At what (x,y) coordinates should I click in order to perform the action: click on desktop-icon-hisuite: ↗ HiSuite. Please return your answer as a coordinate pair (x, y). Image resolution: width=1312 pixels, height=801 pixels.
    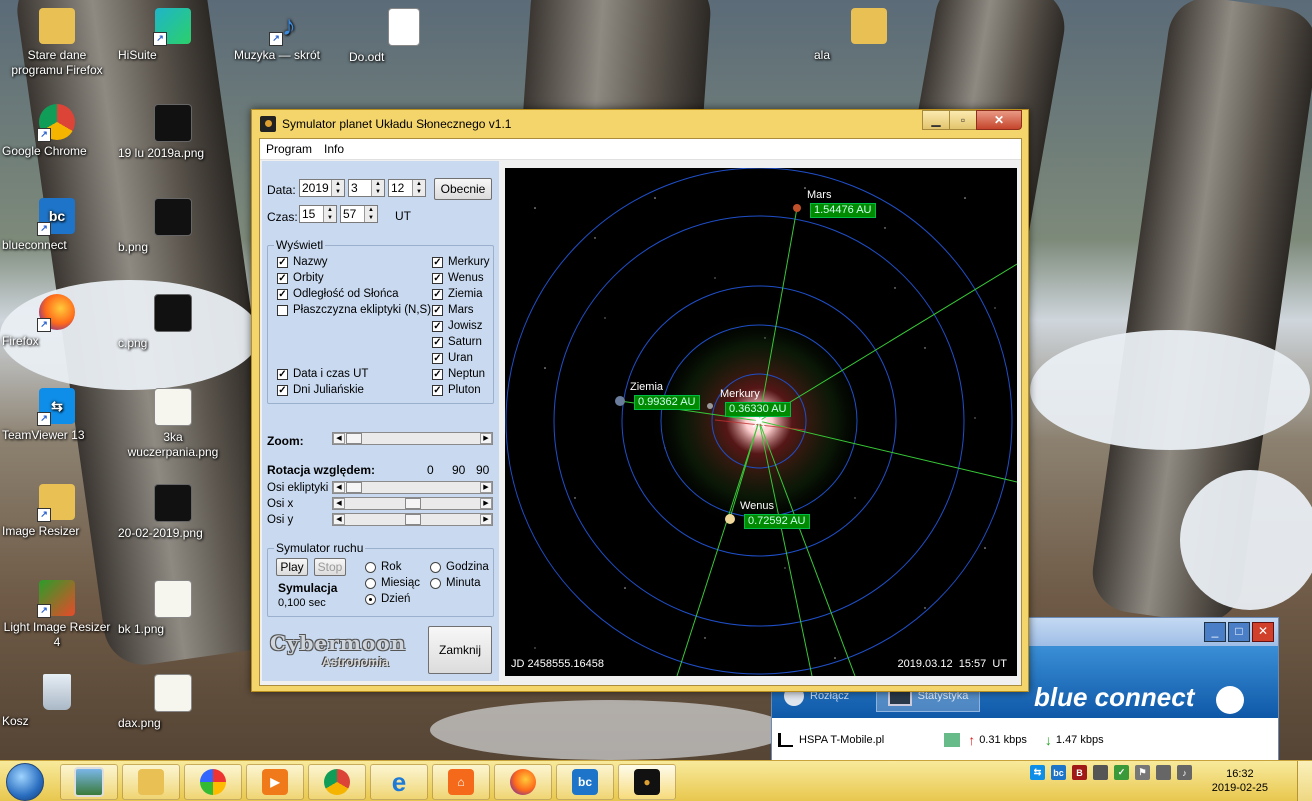
    Looking at the image, I should click on (173, 35).